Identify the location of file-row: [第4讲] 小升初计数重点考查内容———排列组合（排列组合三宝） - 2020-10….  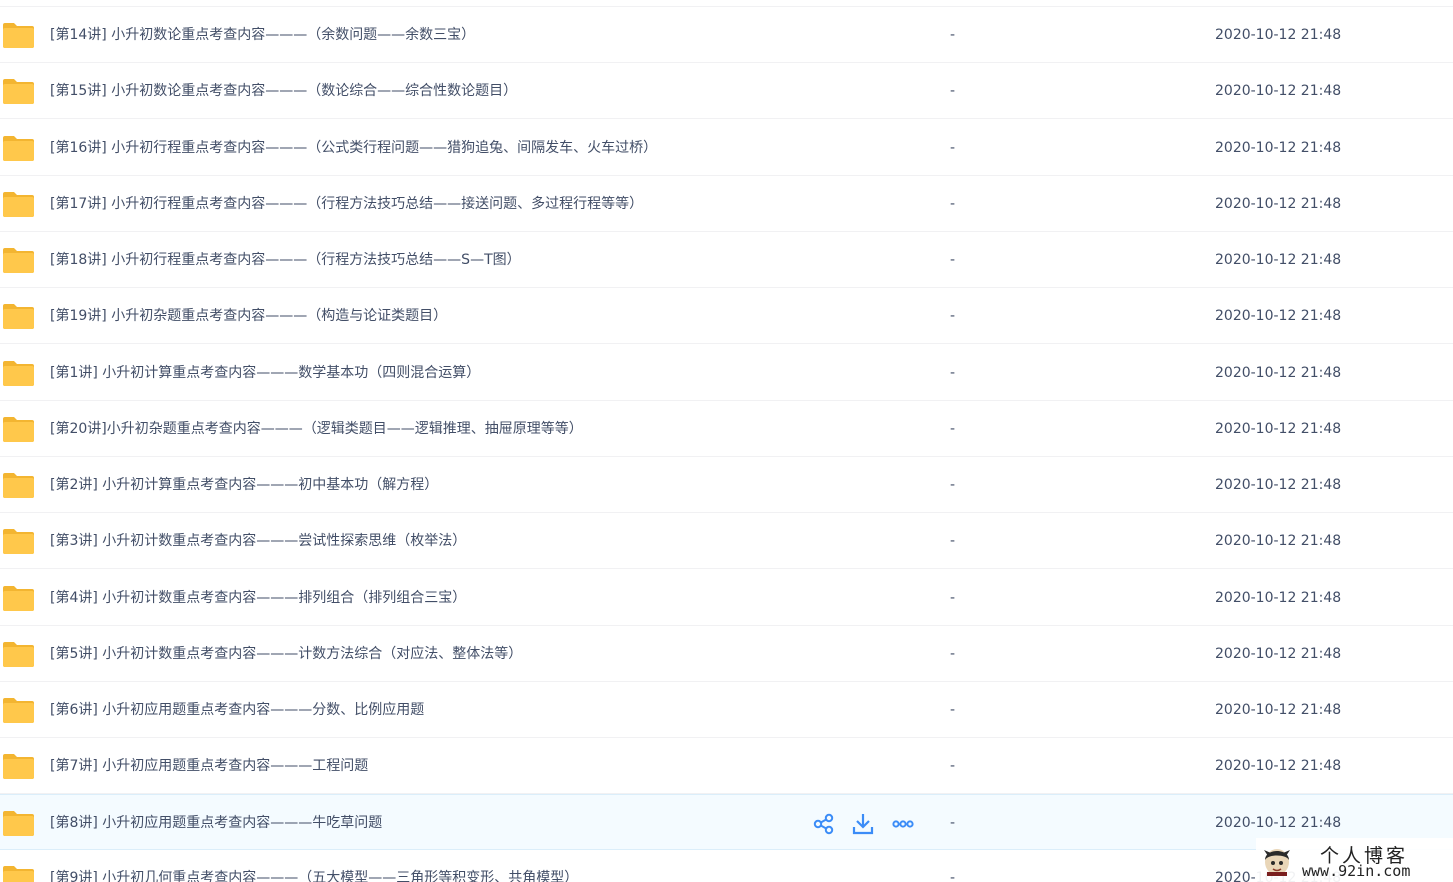
(726, 598).